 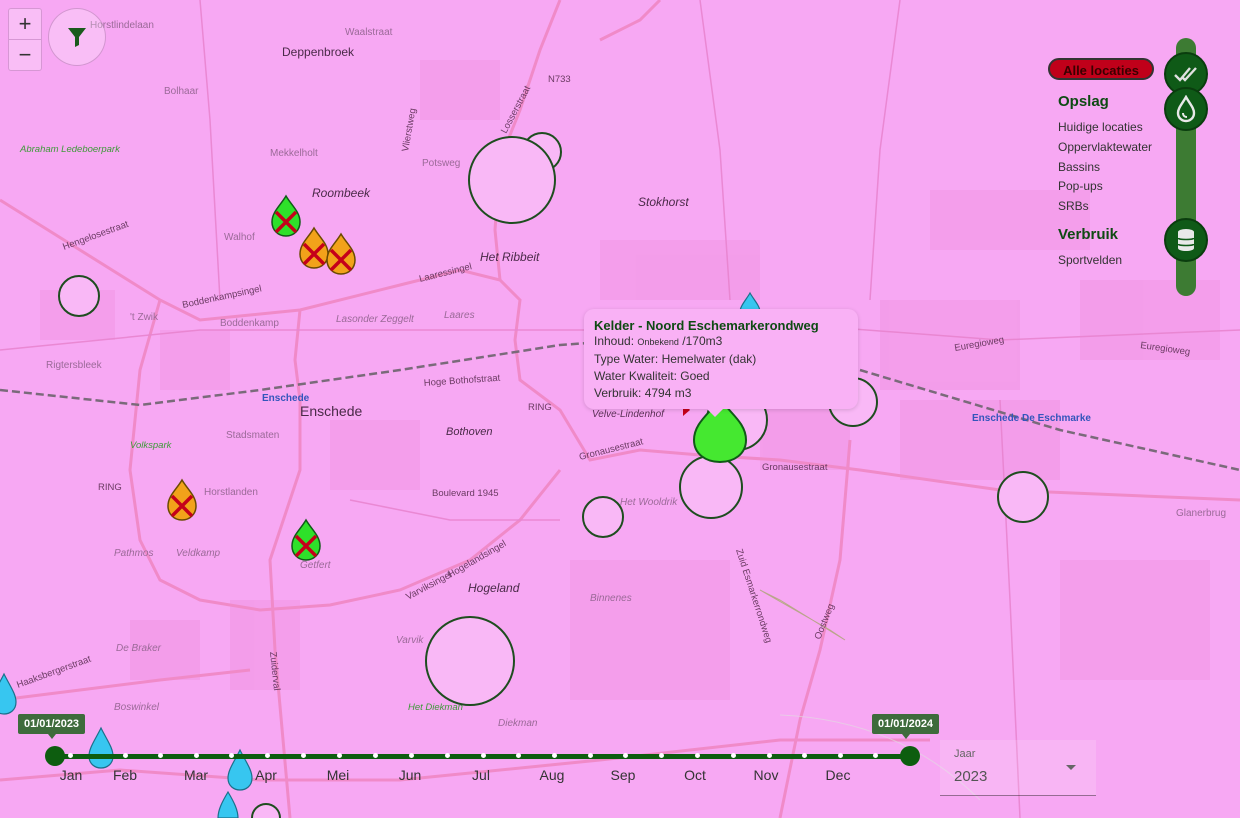 I want to click on filter-button, so click(x=77, y=37).